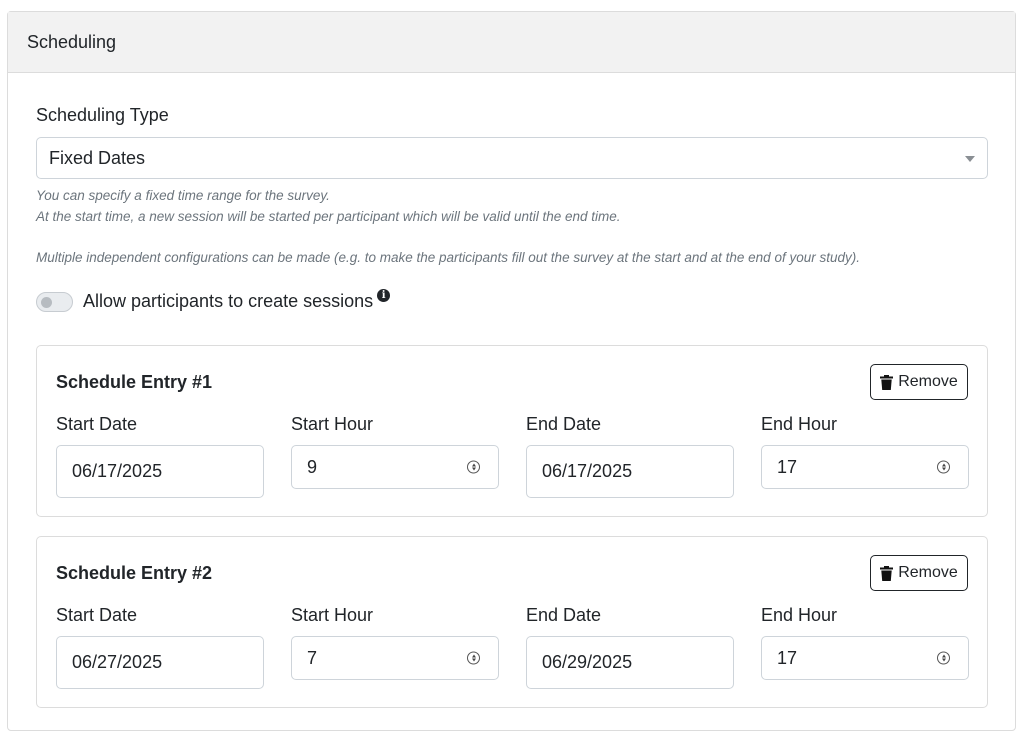 This screenshot has width=1024, height=731. I want to click on card-title: Scheduling, so click(72, 41).